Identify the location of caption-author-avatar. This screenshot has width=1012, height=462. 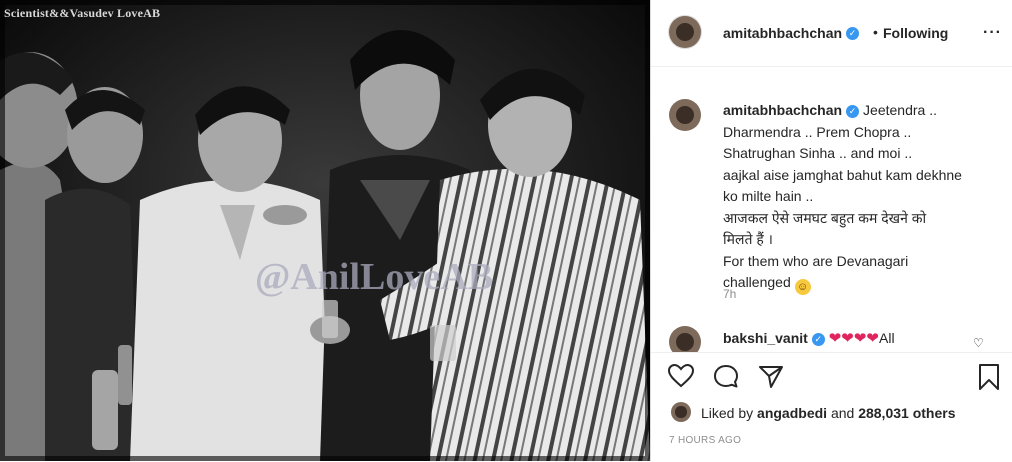
(685, 115).